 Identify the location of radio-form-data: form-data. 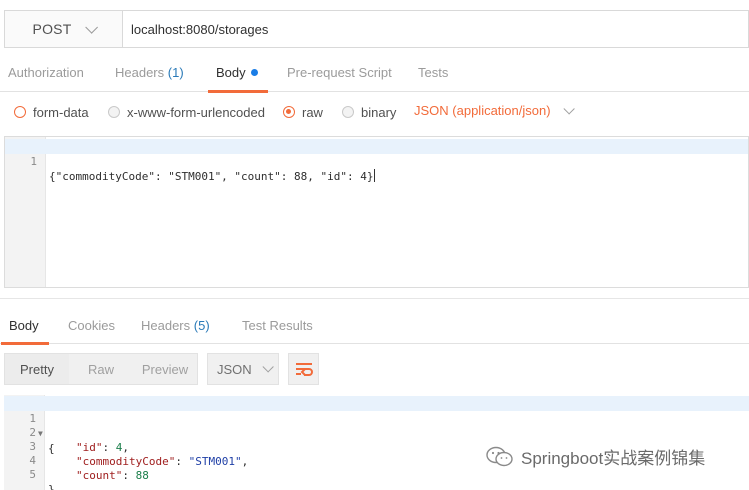
(51, 112).